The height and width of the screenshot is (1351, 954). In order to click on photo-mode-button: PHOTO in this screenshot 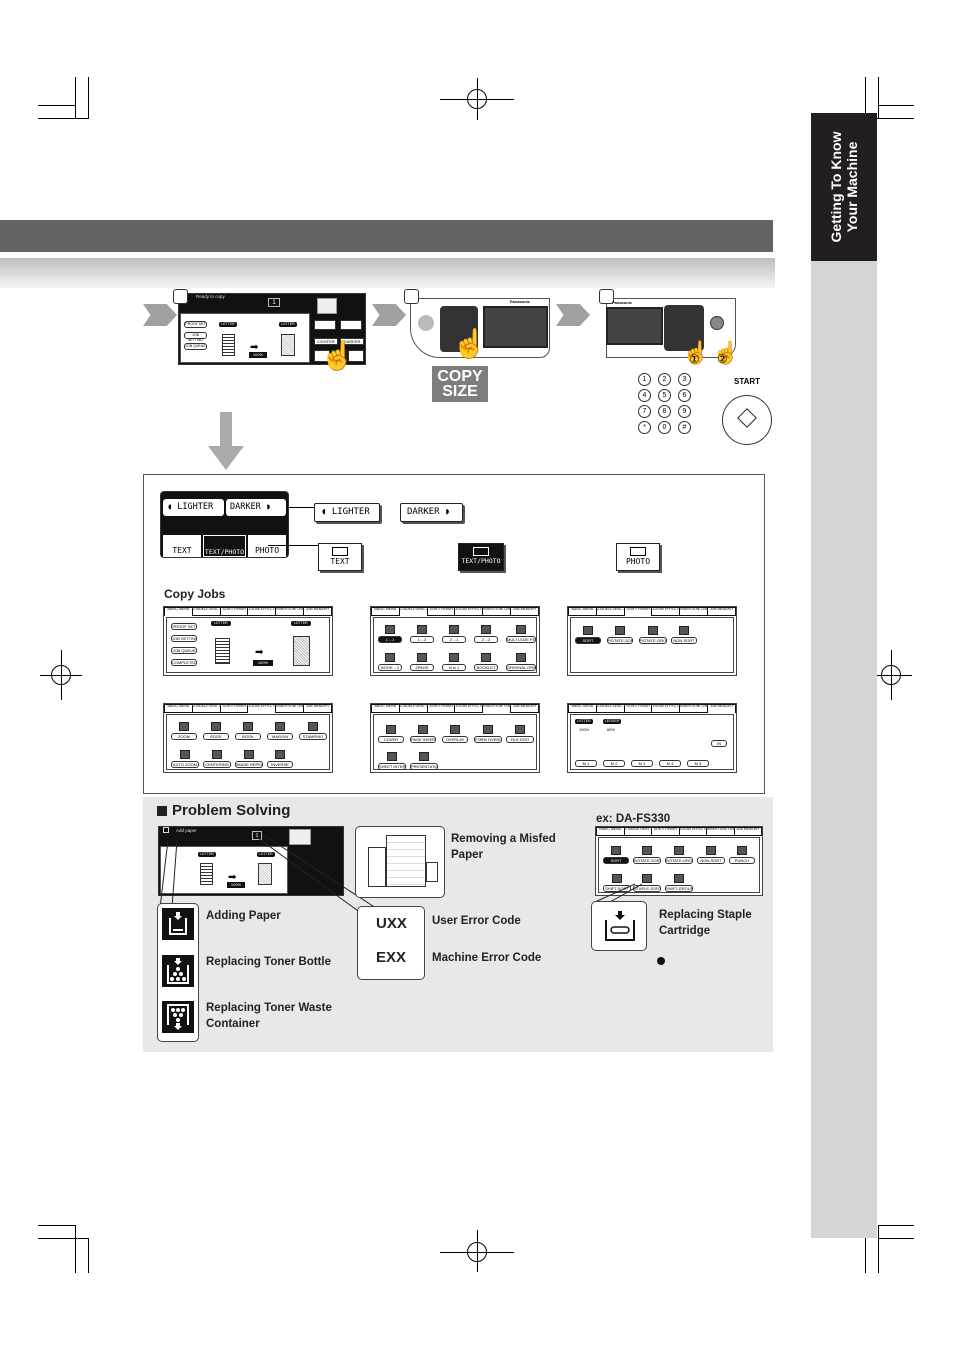, I will do `click(638, 557)`.